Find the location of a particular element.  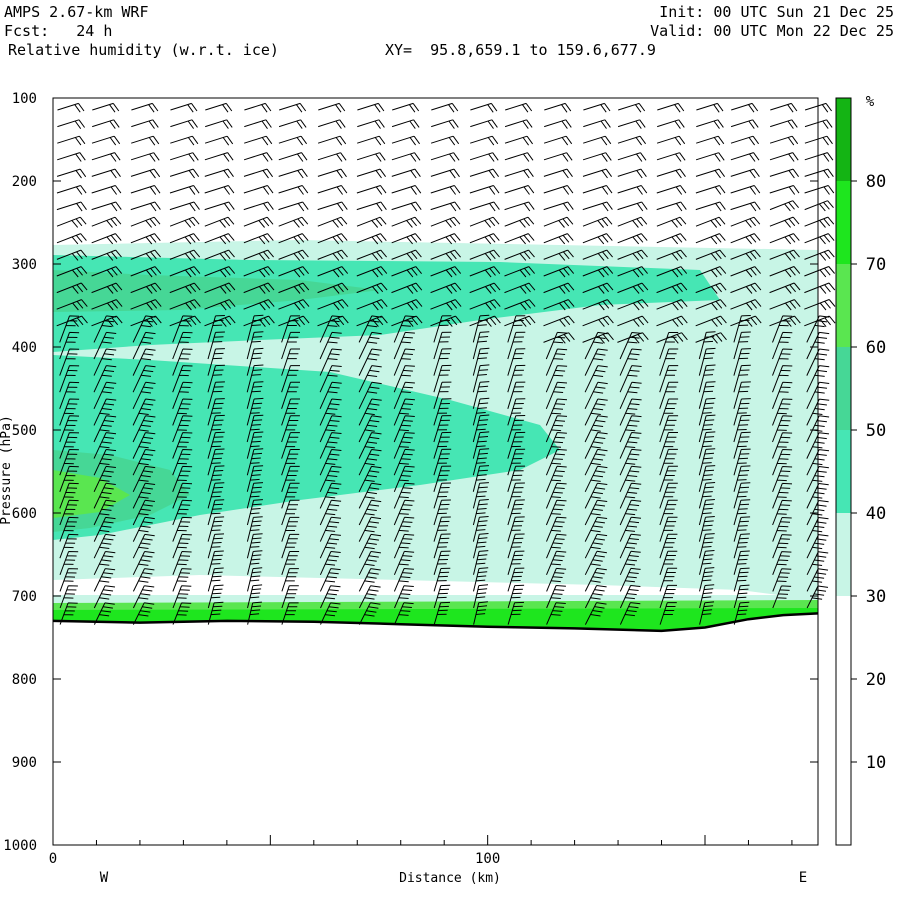

y-tick-label: 700 is located at coordinates (24, 597).